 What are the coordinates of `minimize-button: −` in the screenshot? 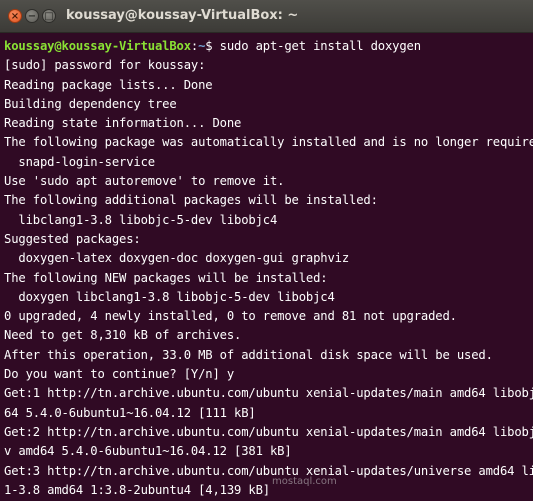 It's located at (32, 16).